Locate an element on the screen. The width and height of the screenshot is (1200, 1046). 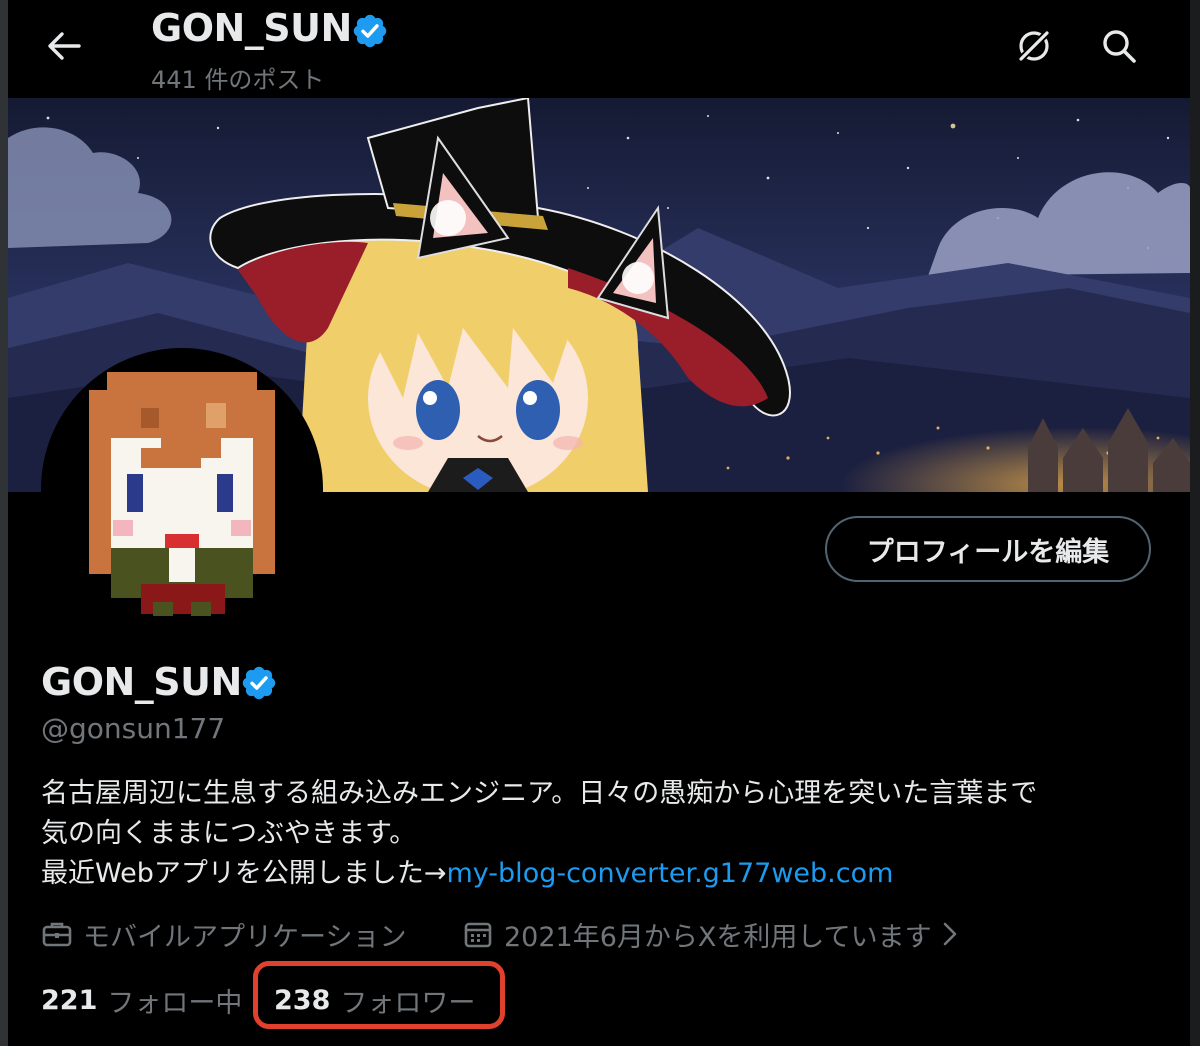
calendar-icon is located at coordinates (478, 934).